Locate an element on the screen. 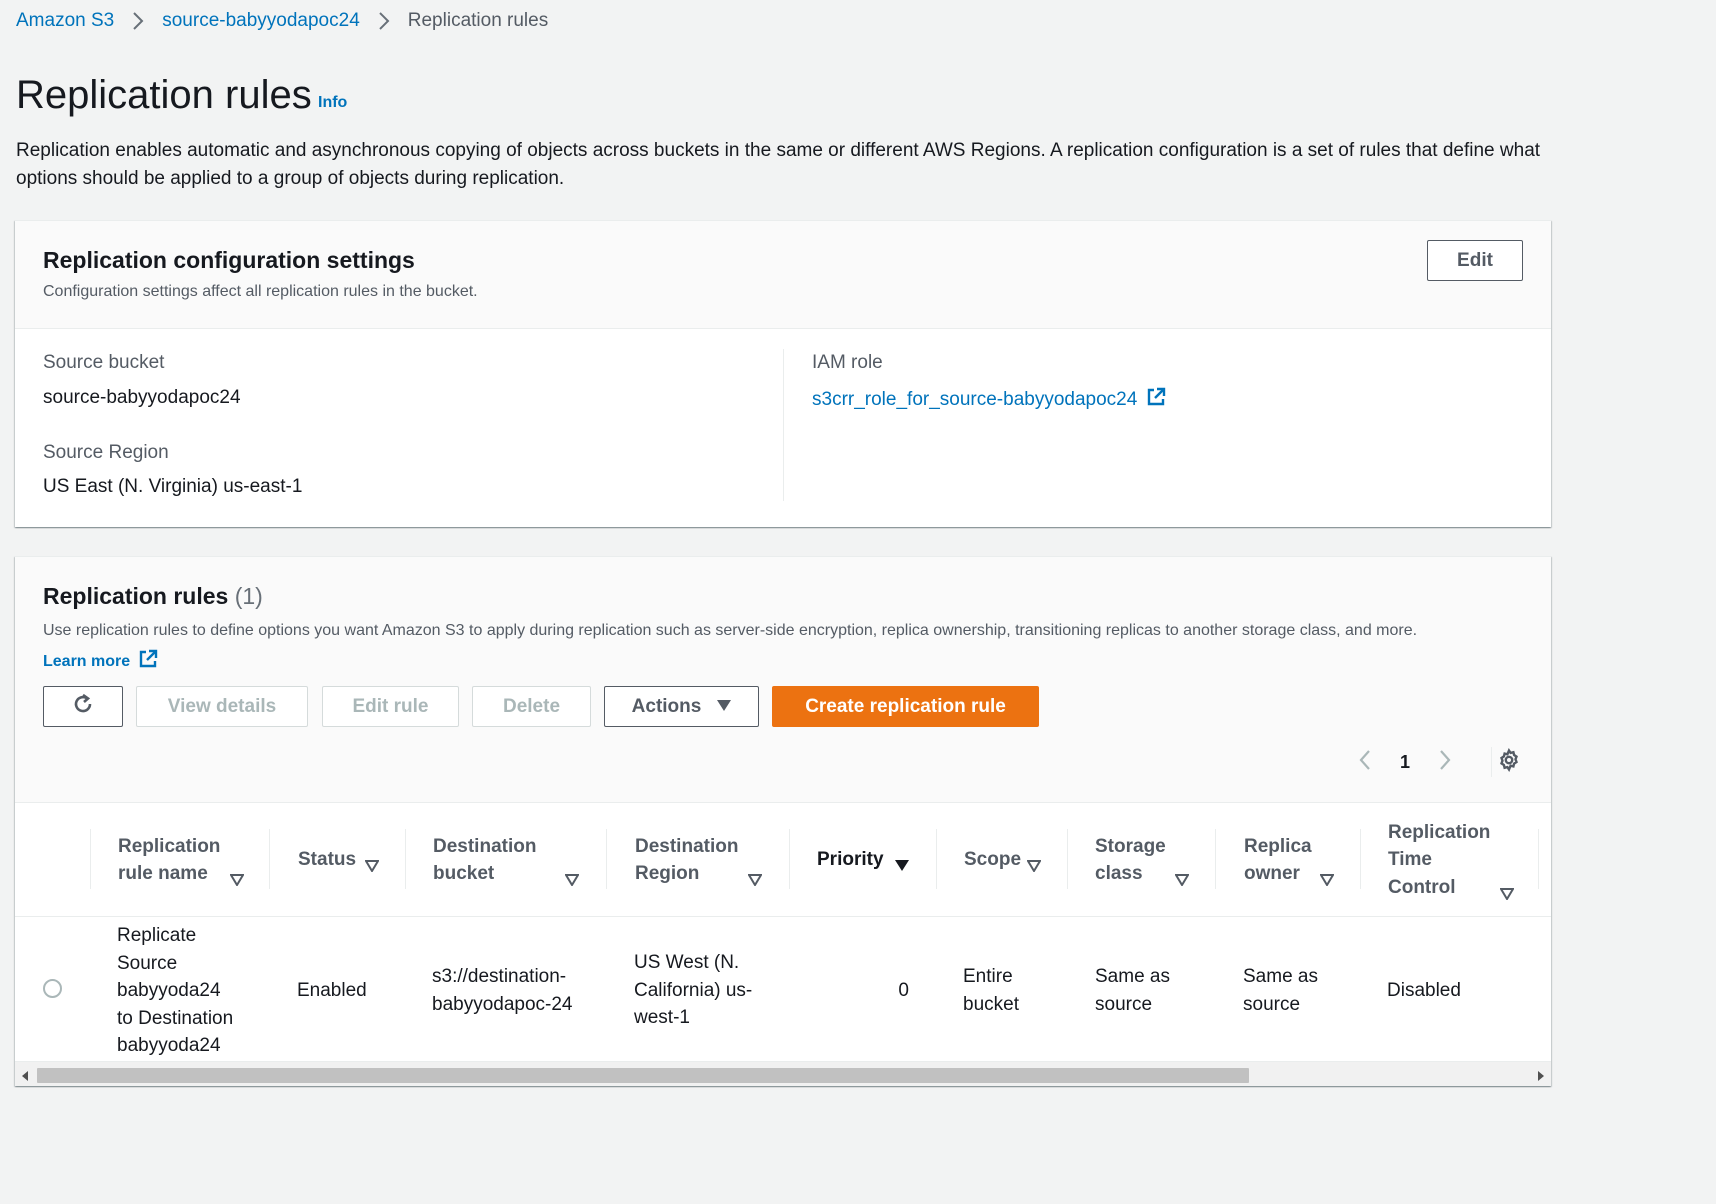 The image size is (1716, 1204). storage-class-cell: Same as source is located at coordinates (1132, 990).